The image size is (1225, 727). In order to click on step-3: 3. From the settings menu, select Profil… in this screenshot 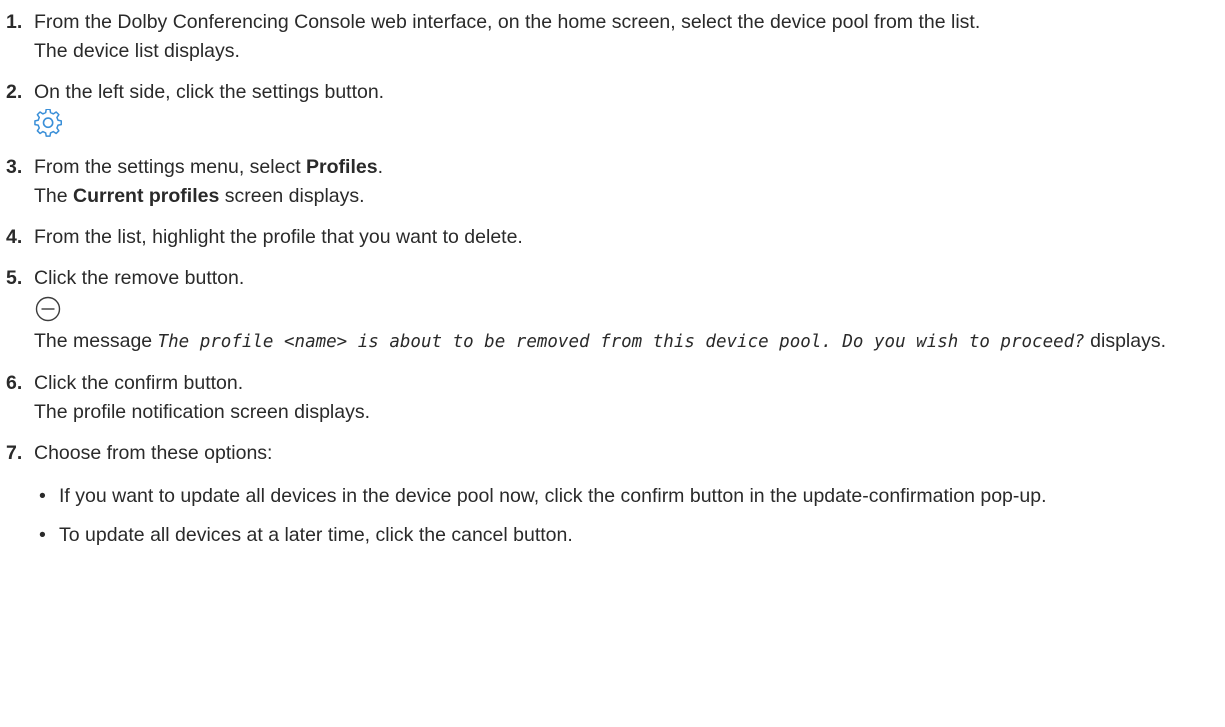, I will do `click(615, 182)`.